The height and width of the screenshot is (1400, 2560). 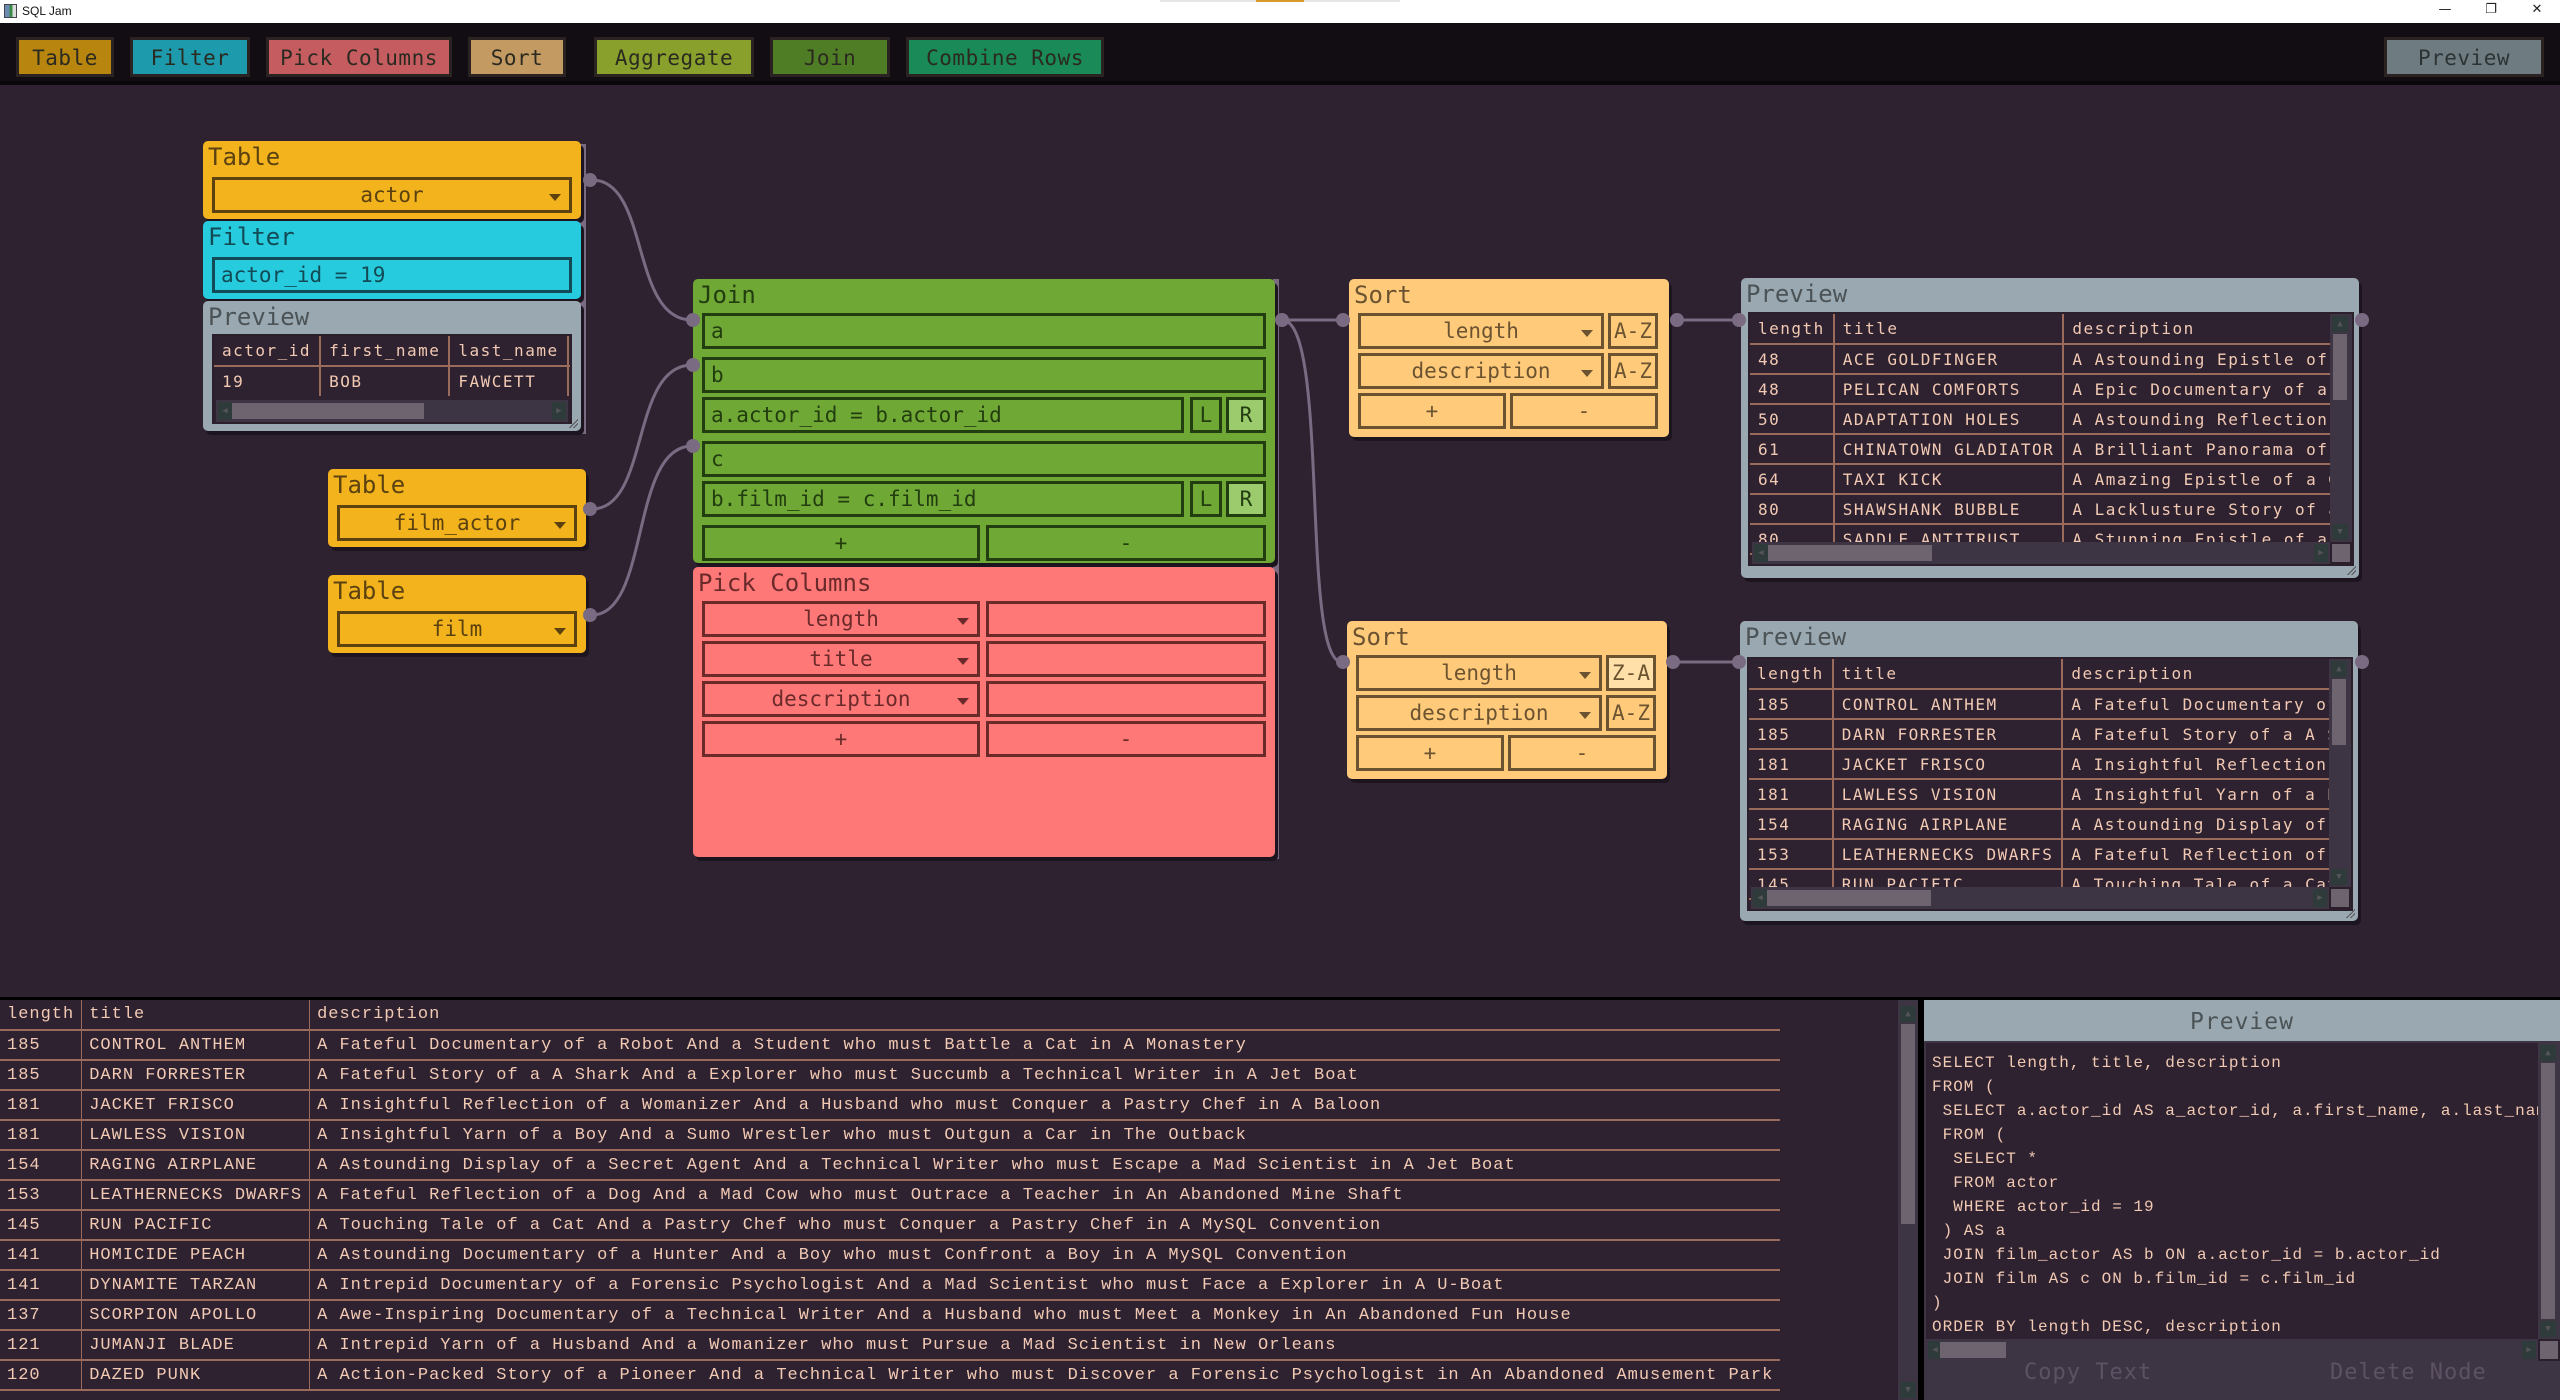 I want to click on input-port-a, so click(x=693, y=320).